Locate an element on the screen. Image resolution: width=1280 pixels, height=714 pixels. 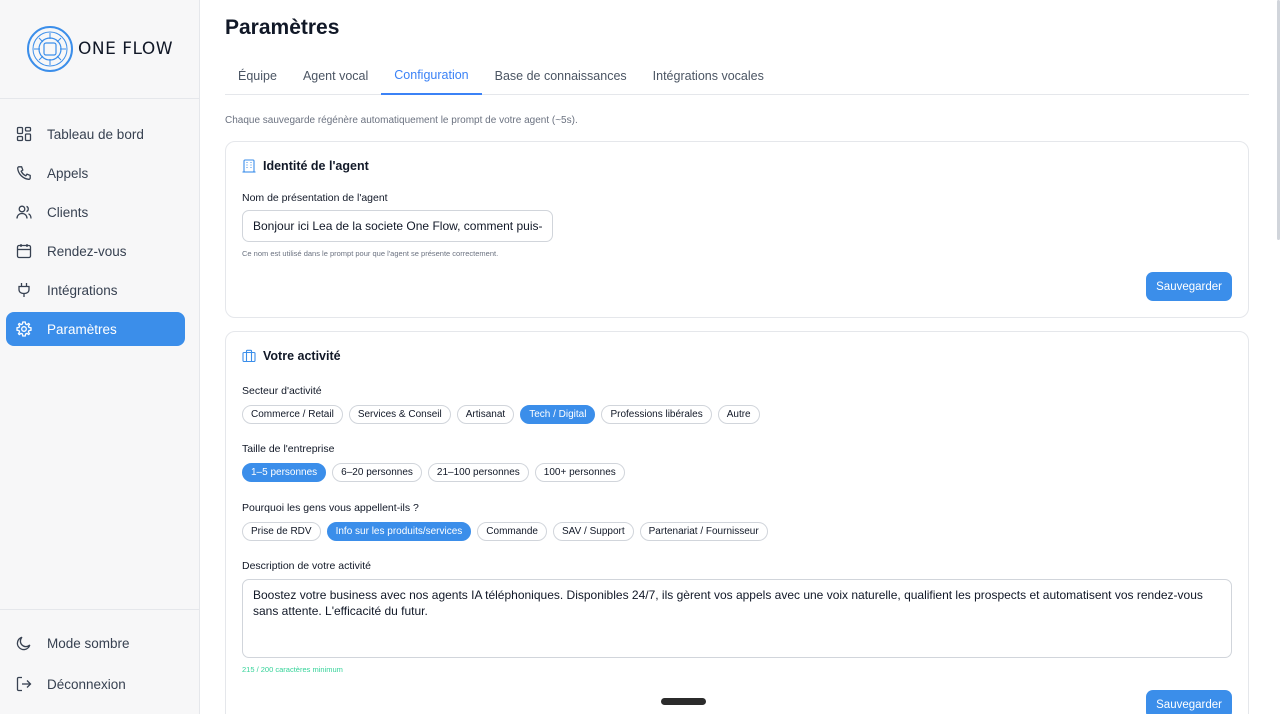
company-size-label: Taille de l'entreprise is located at coordinates (288, 449).